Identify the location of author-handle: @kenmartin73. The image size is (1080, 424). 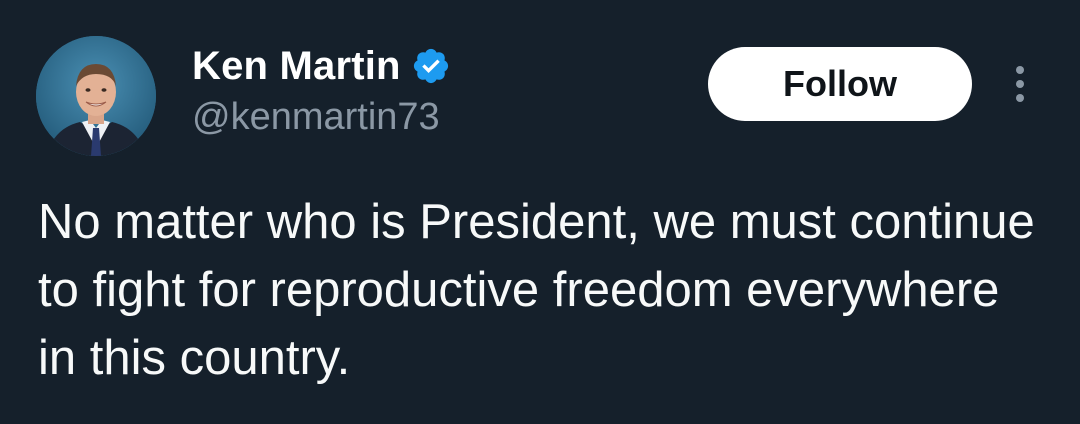
(316, 117).